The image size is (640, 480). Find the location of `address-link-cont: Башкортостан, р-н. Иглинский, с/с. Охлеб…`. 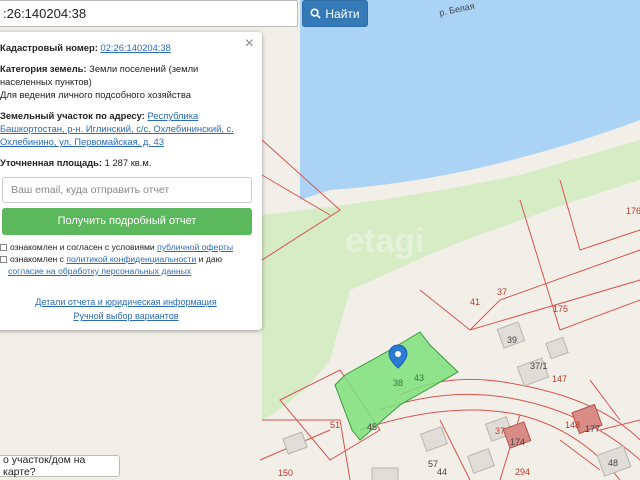

address-link-cont: Башкортостан, р-н. Иглинский, с/с. Охлеб… is located at coordinates (117, 128).